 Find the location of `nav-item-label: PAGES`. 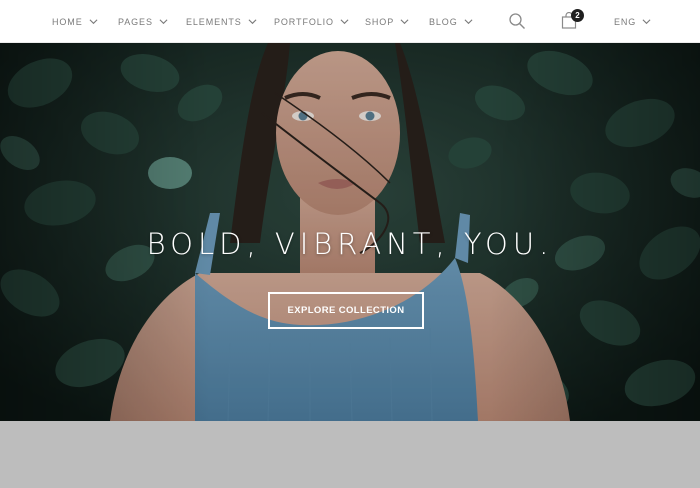

nav-item-label: PAGES is located at coordinates (135, 21).